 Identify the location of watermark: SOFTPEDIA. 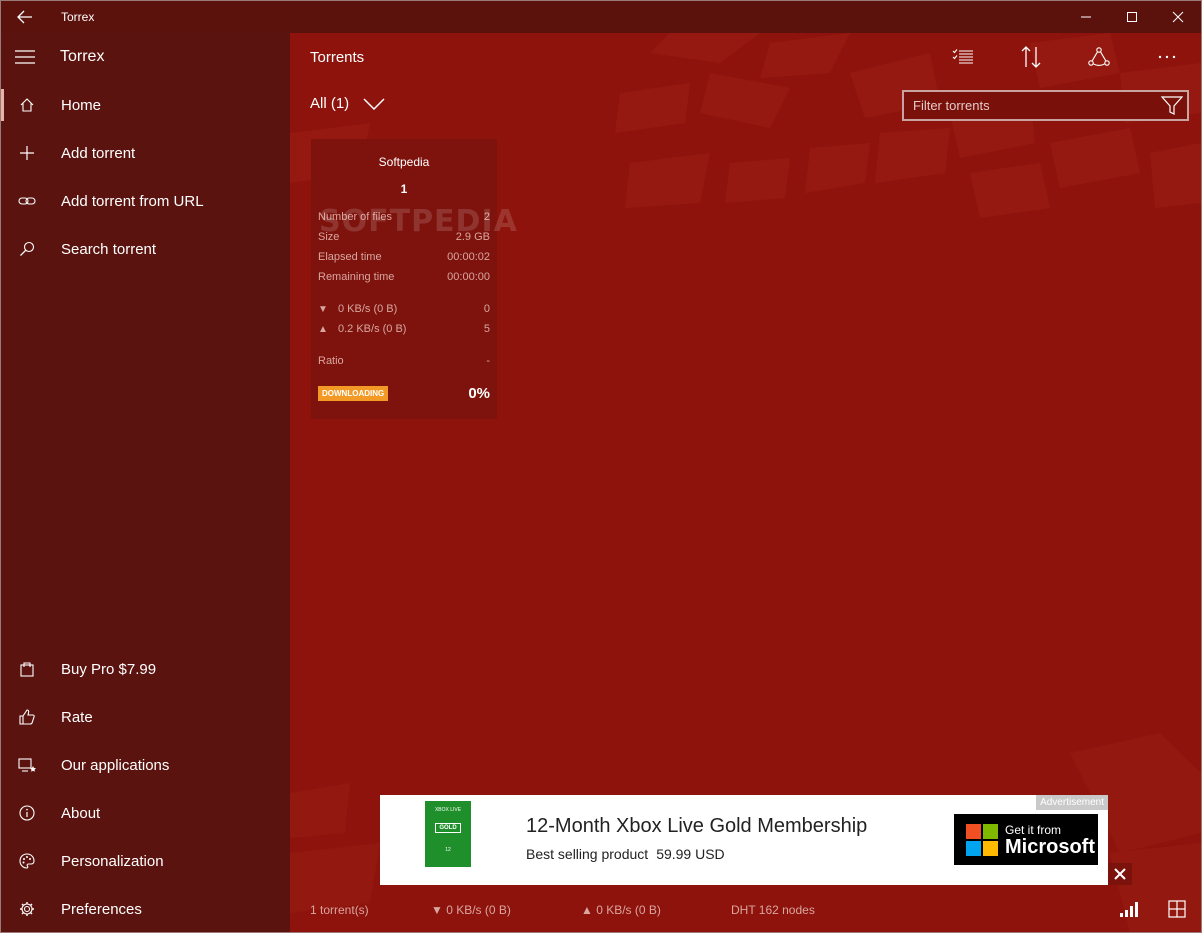
(418, 221).